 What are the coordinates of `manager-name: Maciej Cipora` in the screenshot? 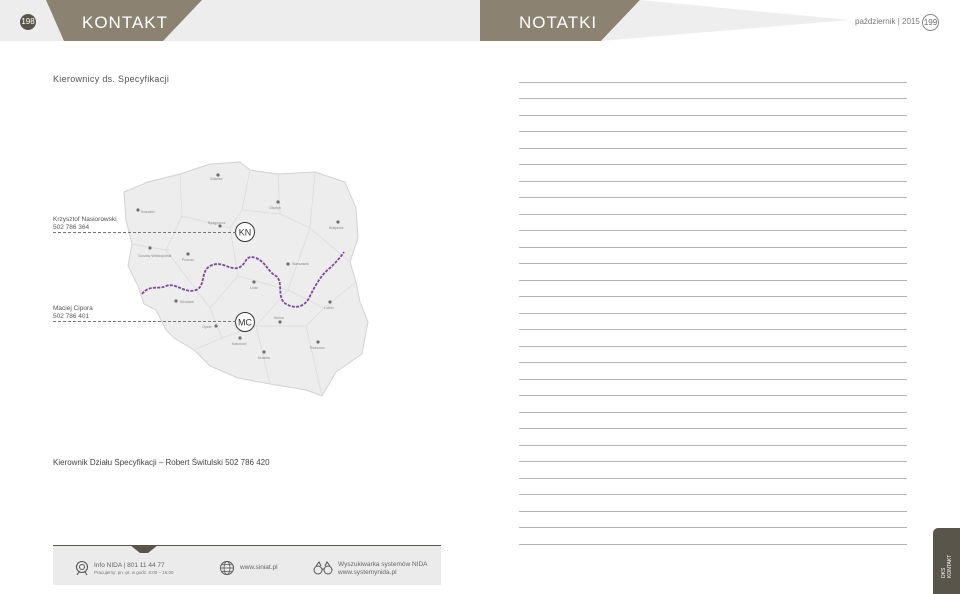 It's located at (73, 308).